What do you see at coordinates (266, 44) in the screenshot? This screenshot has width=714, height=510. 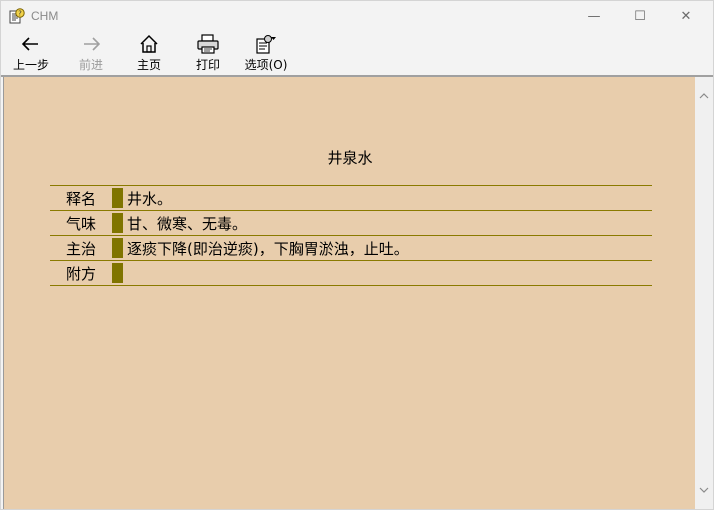 I see `options-icon` at bounding box center [266, 44].